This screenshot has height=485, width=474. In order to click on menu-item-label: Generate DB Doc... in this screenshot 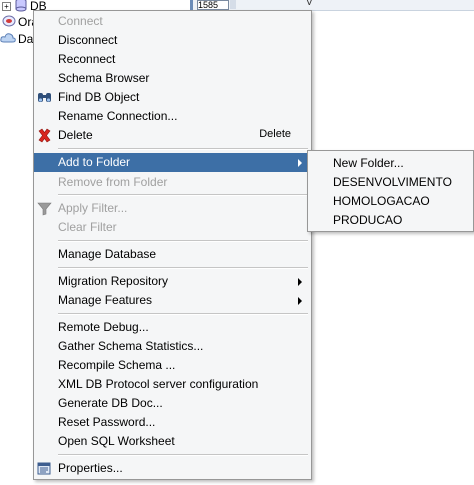, I will do `click(110, 403)`.